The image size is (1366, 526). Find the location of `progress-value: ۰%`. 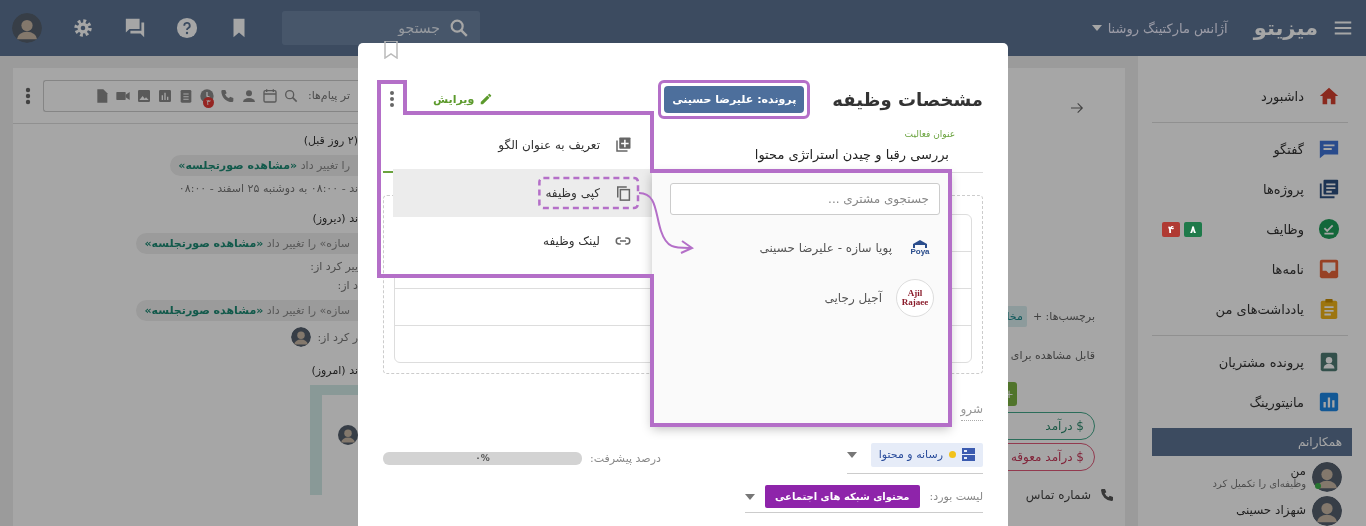

progress-value: ۰% is located at coordinates (482, 458).